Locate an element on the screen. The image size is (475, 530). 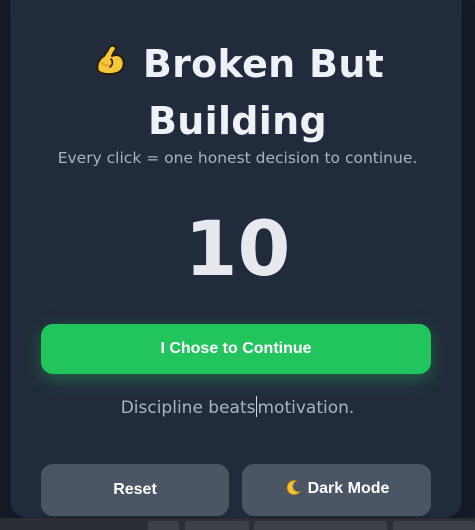
quote-text-part-1: Discipline beats is located at coordinates (188, 408).